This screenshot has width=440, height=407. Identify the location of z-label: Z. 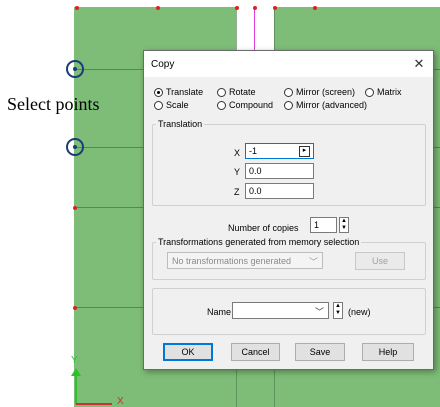
(237, 192).